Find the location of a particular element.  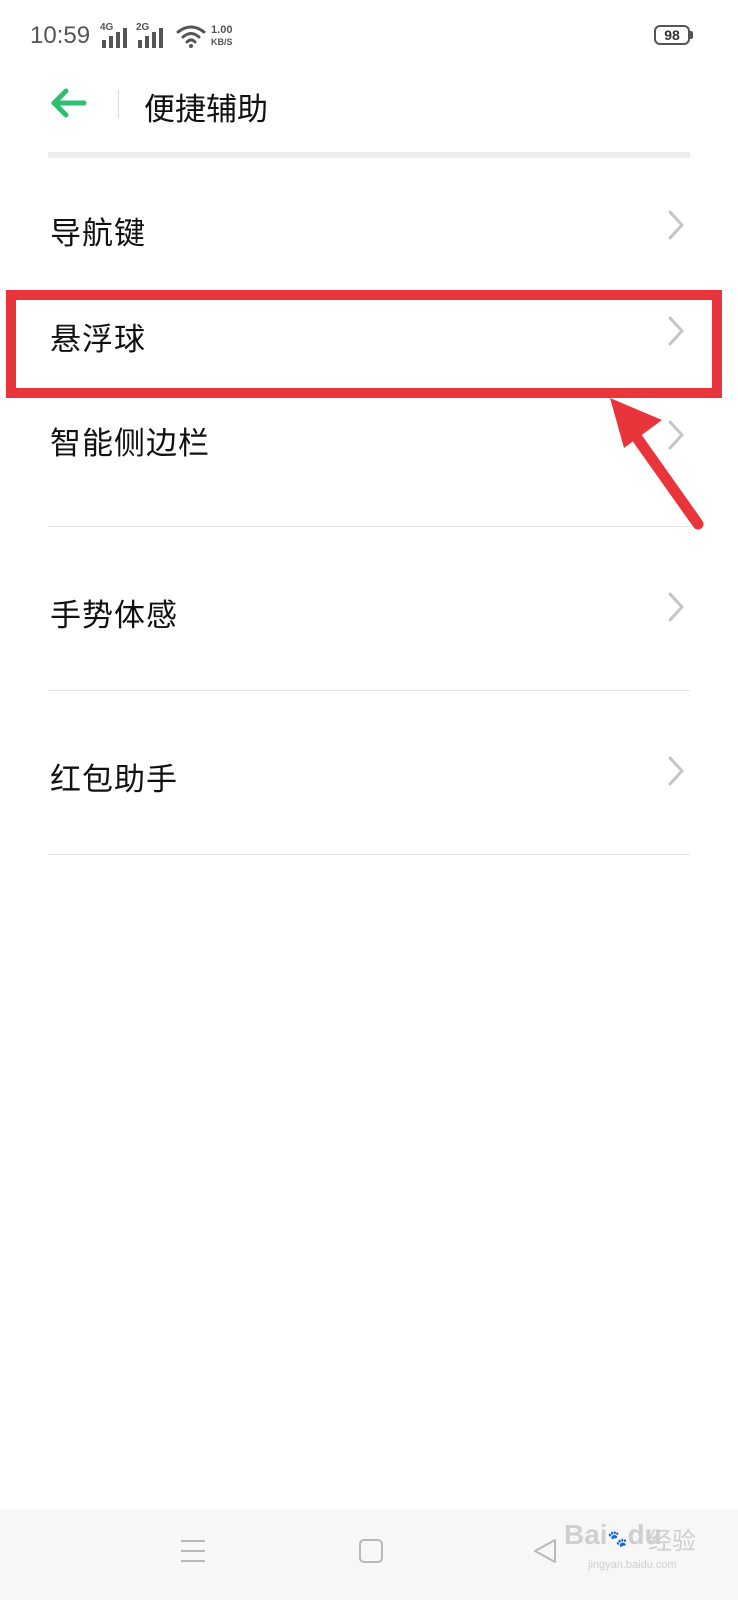

menu-item-floating-ball: 悬浮球 is located at coordinates (369, 334).